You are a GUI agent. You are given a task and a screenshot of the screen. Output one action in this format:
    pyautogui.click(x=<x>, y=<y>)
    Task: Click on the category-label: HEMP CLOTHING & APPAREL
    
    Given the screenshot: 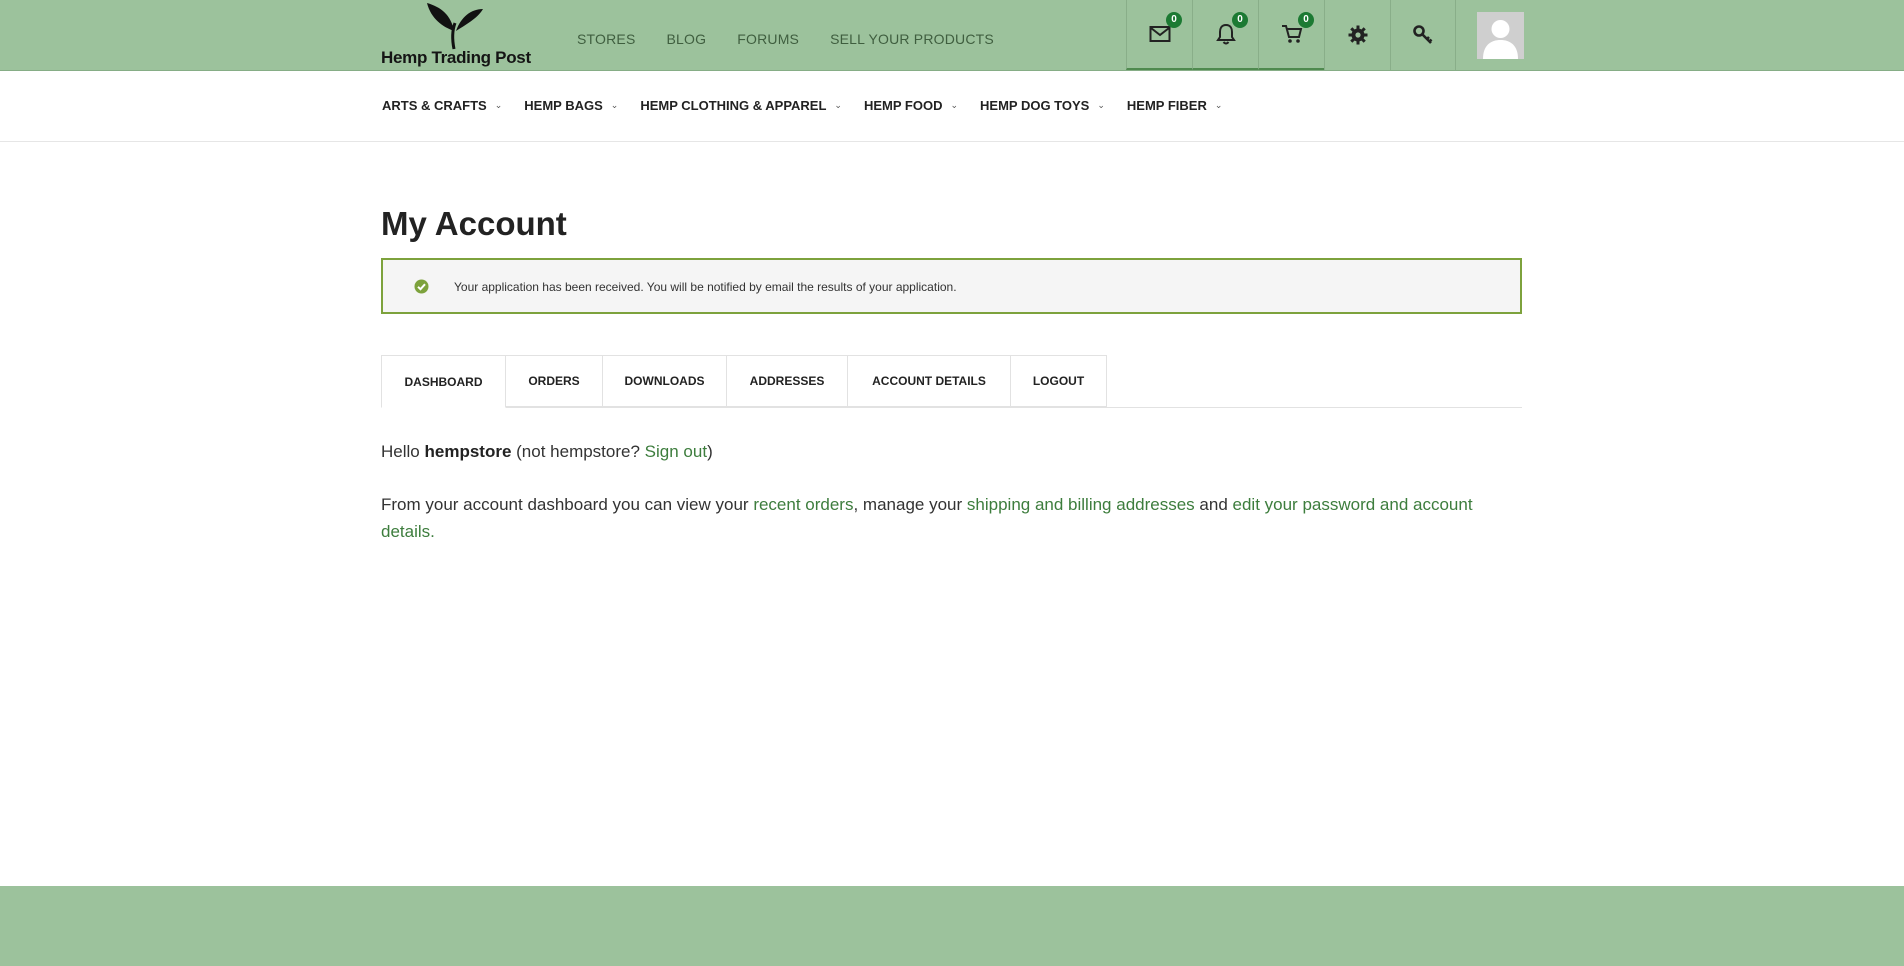 What is the action you would take?
    pyautogui.click(x=733, y=105)
    